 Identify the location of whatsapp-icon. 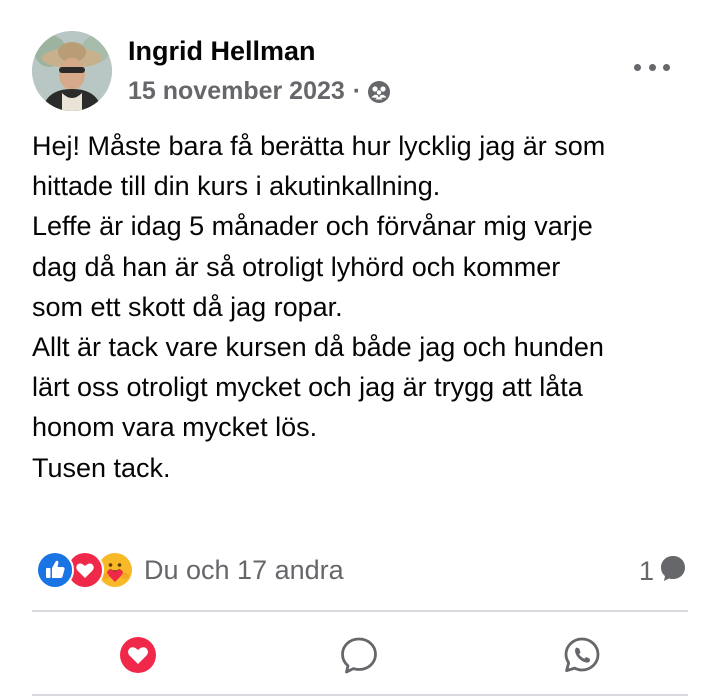
(582, 654).